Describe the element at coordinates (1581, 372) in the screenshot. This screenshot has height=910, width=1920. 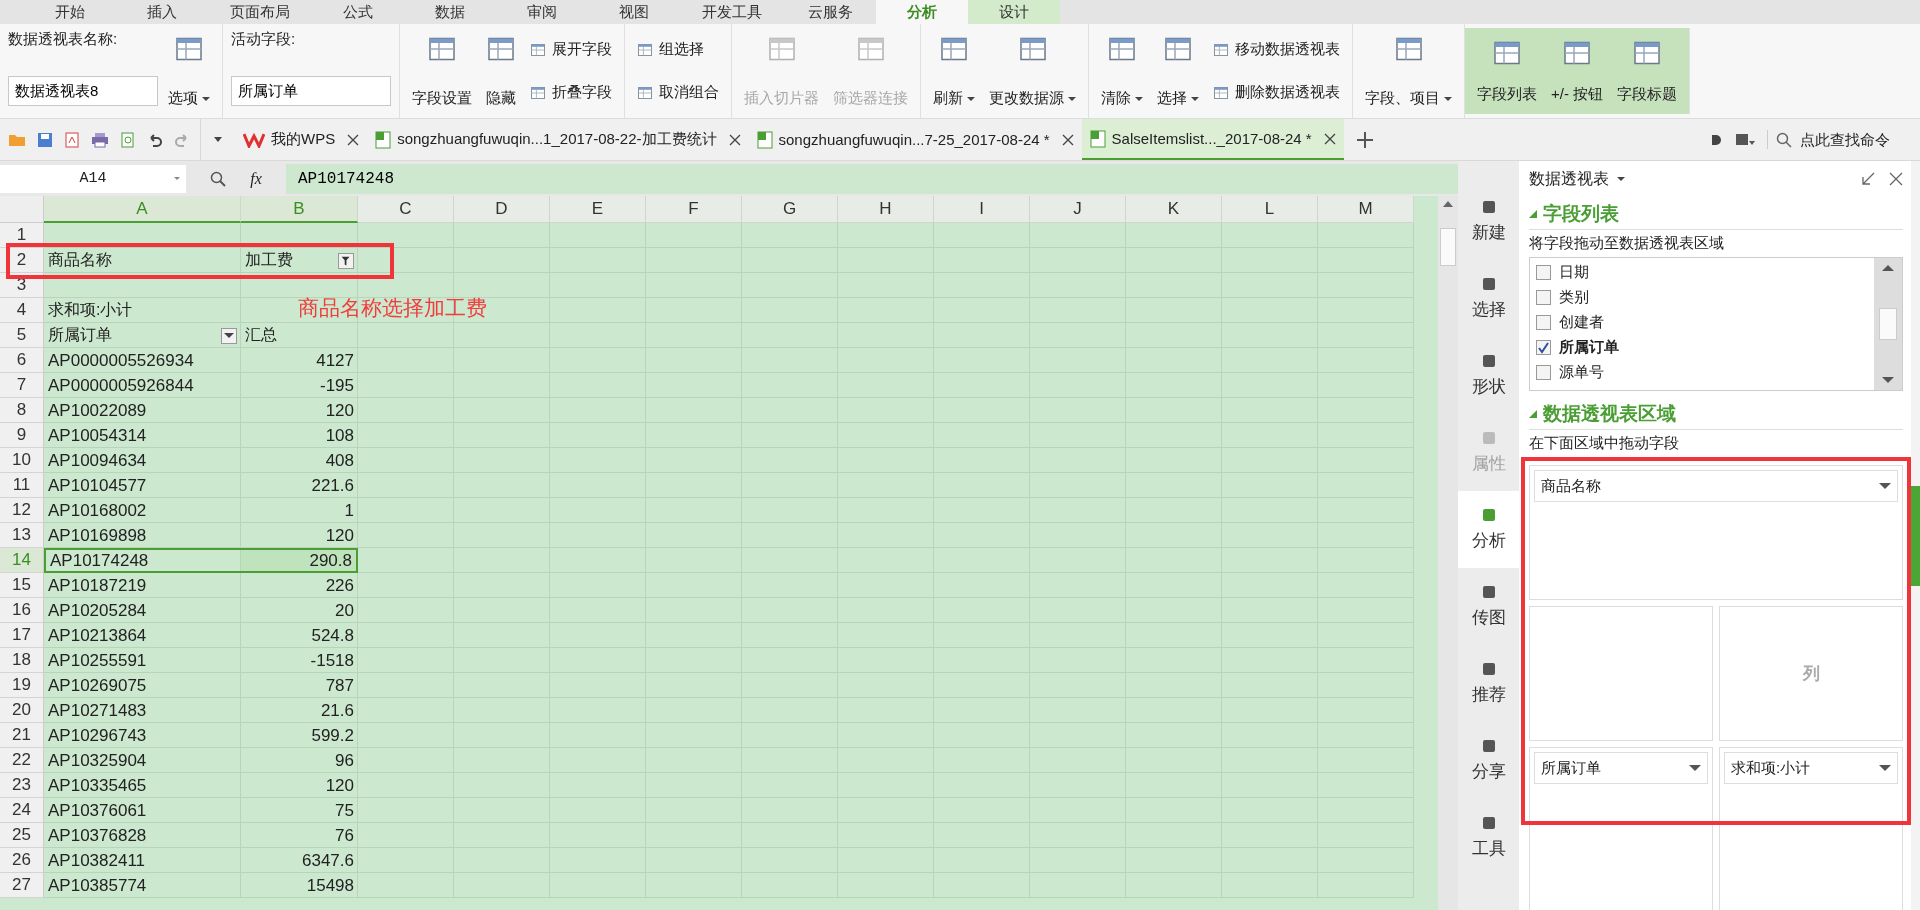
I see `field-name: 源单号` at that location.